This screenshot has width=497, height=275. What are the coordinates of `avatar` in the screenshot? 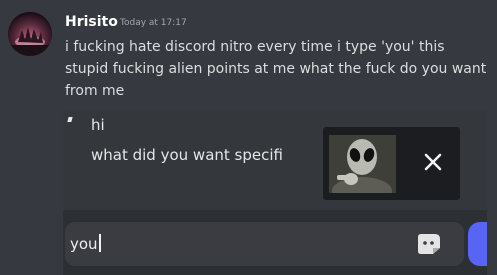 It's located at (30, 34).